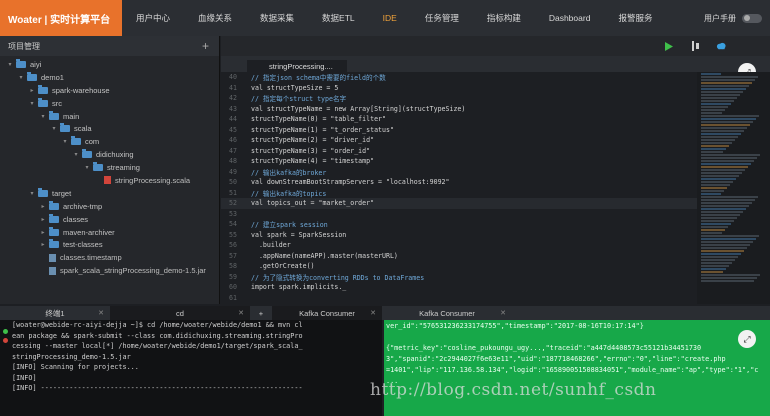 This screenshot has width=770, height=416. Describe the element at coordinates (459, 193) in the screenshot. I see `code-line: 51 // 输出kafka的topics` at that location.